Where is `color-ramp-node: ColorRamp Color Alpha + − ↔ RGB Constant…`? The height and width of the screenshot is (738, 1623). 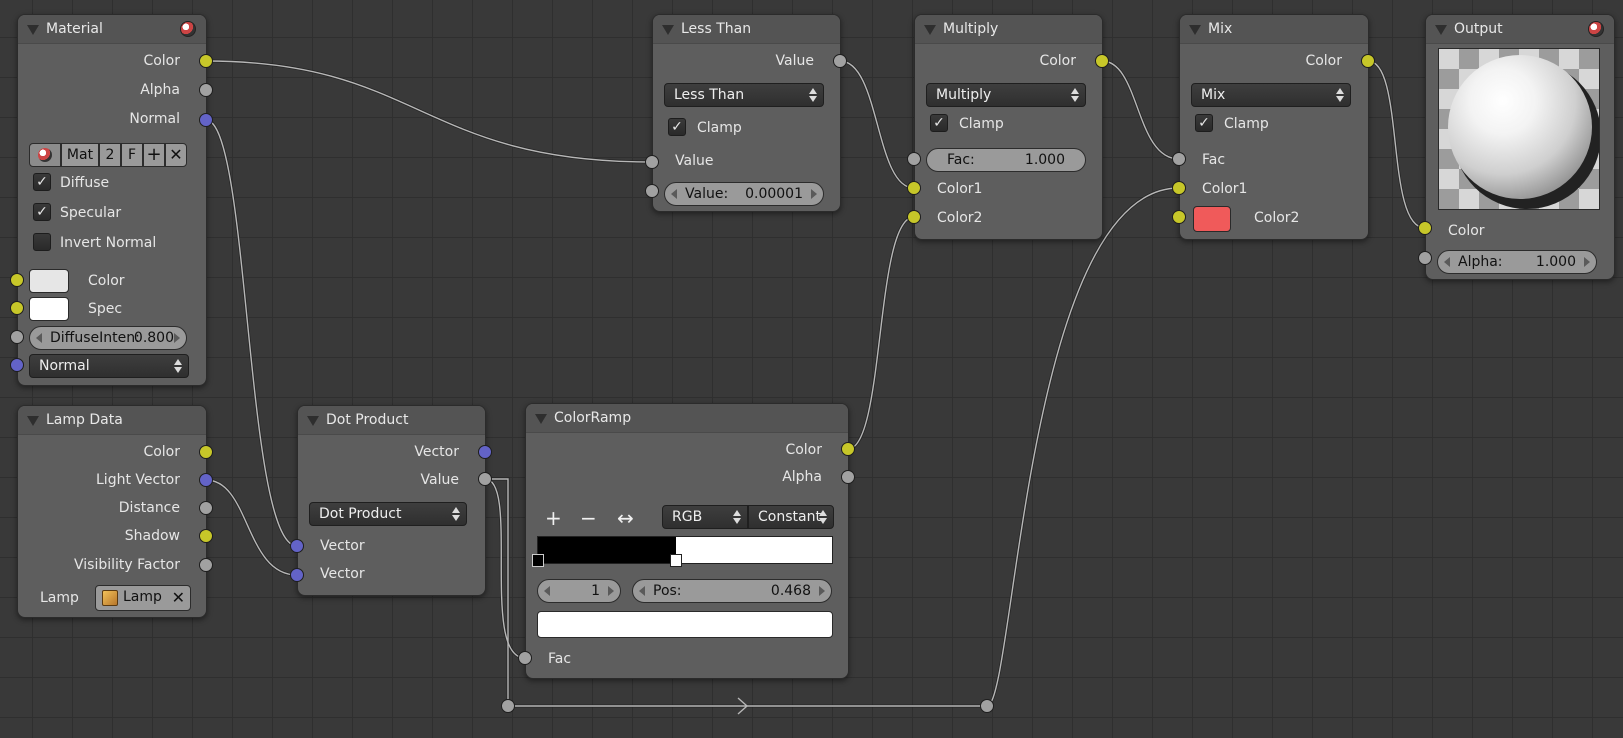
color-ramp-node: ColorRamp Color Alpha + − ↔ RGB Constant… is located at coordinates (687, 541).